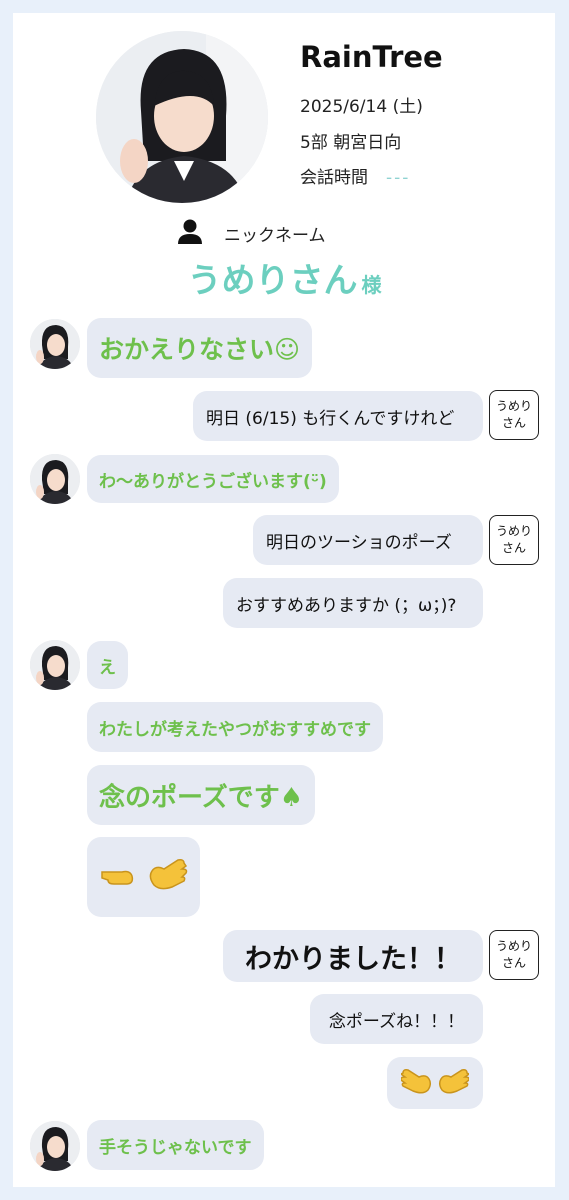 The height and width of the screenshot is (1200, 569). I want to click on message-bubble-outgoing: 明日 (6/15) も行くんですけれど, so click(338, 416).